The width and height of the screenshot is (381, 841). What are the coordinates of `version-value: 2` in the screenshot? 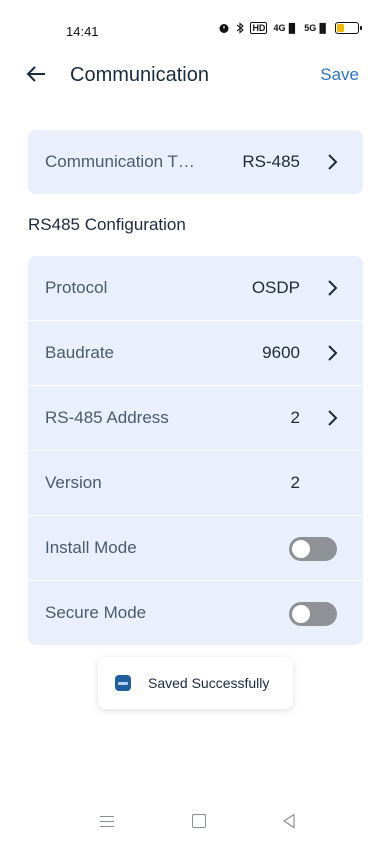 It's located at (295, 482).